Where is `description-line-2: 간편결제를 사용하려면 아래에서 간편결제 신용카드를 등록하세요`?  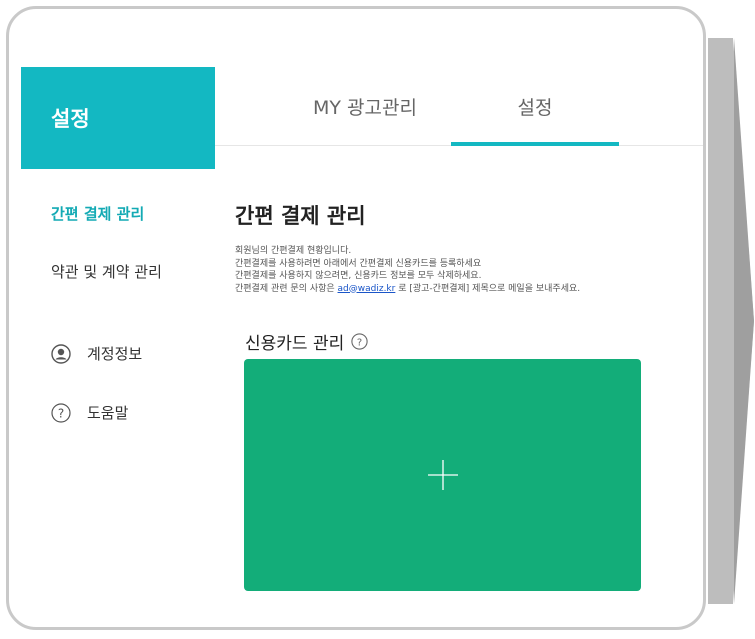
description-line-2: 간편결제를 사용하려면 아래에서 간편결제 신용카드를 등록하세요 is located at coordinates (358, 263).